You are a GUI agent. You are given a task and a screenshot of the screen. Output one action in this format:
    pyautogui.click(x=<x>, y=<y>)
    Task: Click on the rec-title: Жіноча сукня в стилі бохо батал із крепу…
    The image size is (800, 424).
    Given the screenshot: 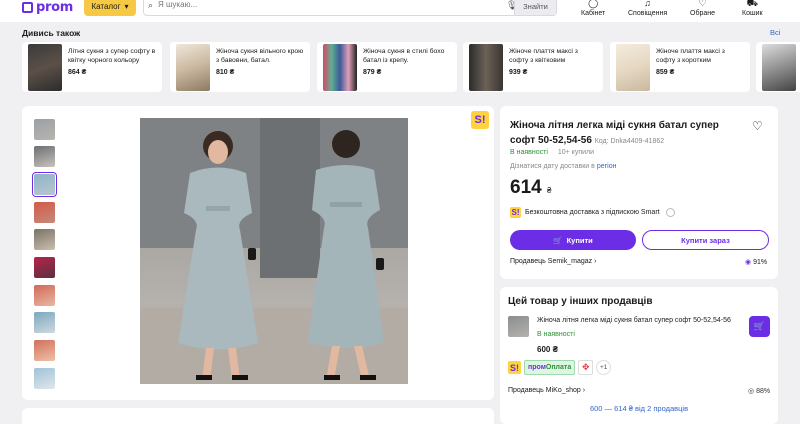 What is the action you would take?
    pyautogui.click(x=404, y=56)
    